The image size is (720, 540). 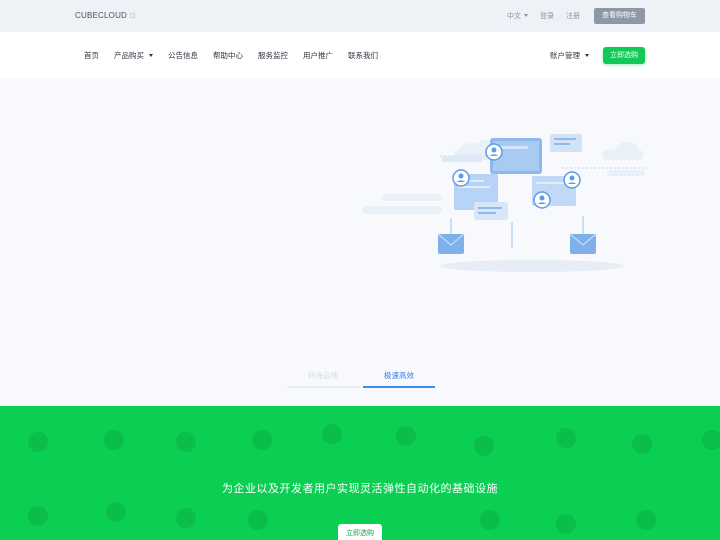 What do you see at coordinates (504, 203) in the screenshot?
I see `cloud-network-illustration` at bounding box center [504, 203].